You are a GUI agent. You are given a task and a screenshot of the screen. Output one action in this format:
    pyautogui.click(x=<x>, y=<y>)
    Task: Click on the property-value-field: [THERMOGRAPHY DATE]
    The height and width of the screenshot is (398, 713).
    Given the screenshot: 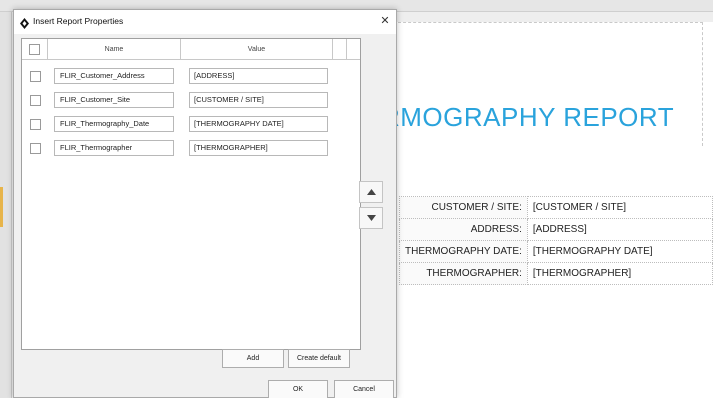 What is the action you would take?
    pyautogui.click(x=258, y=124)
    